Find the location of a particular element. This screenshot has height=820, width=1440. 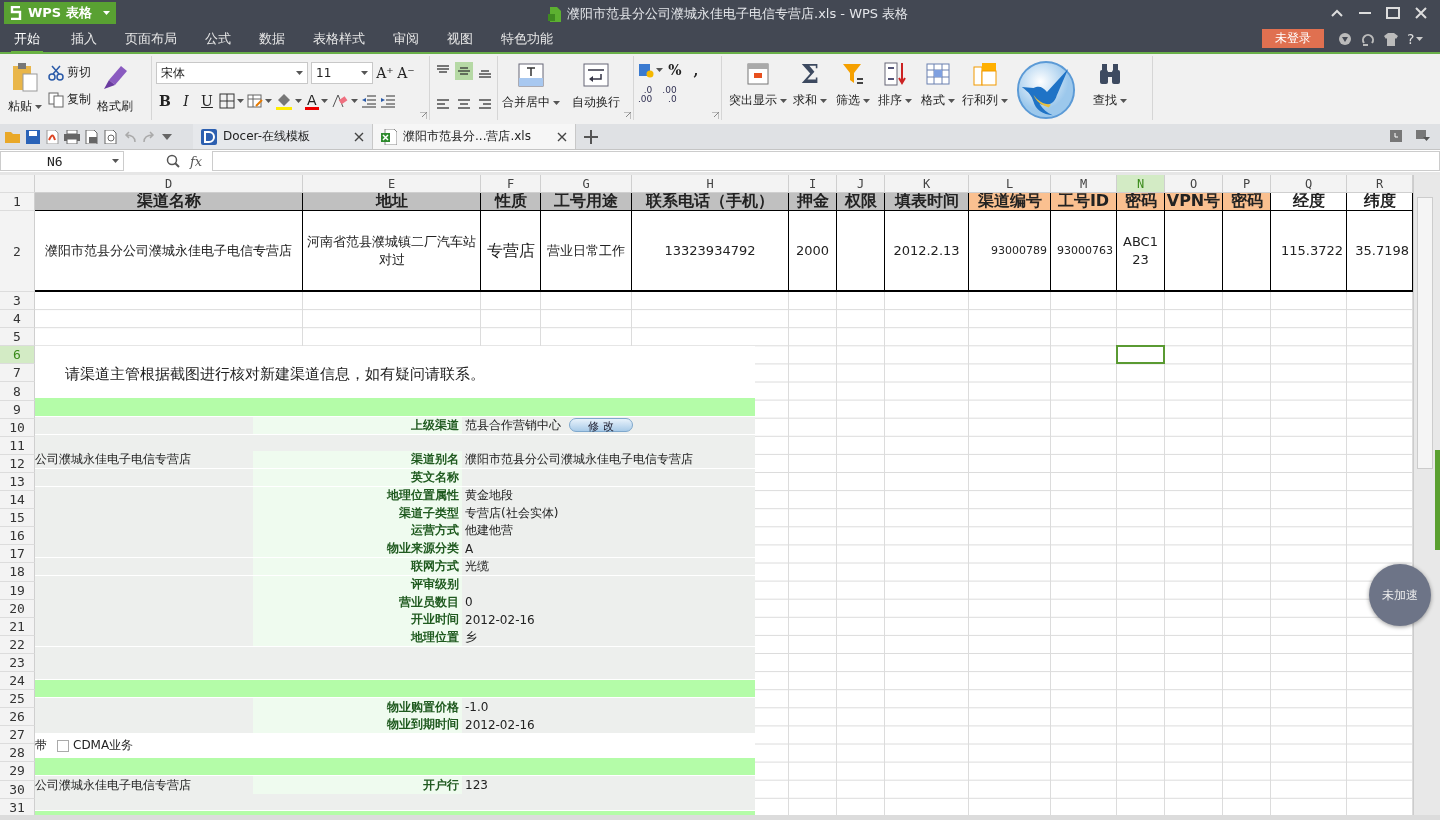

column-title-cell: 工号ID is located at coordinates (1084, 202).